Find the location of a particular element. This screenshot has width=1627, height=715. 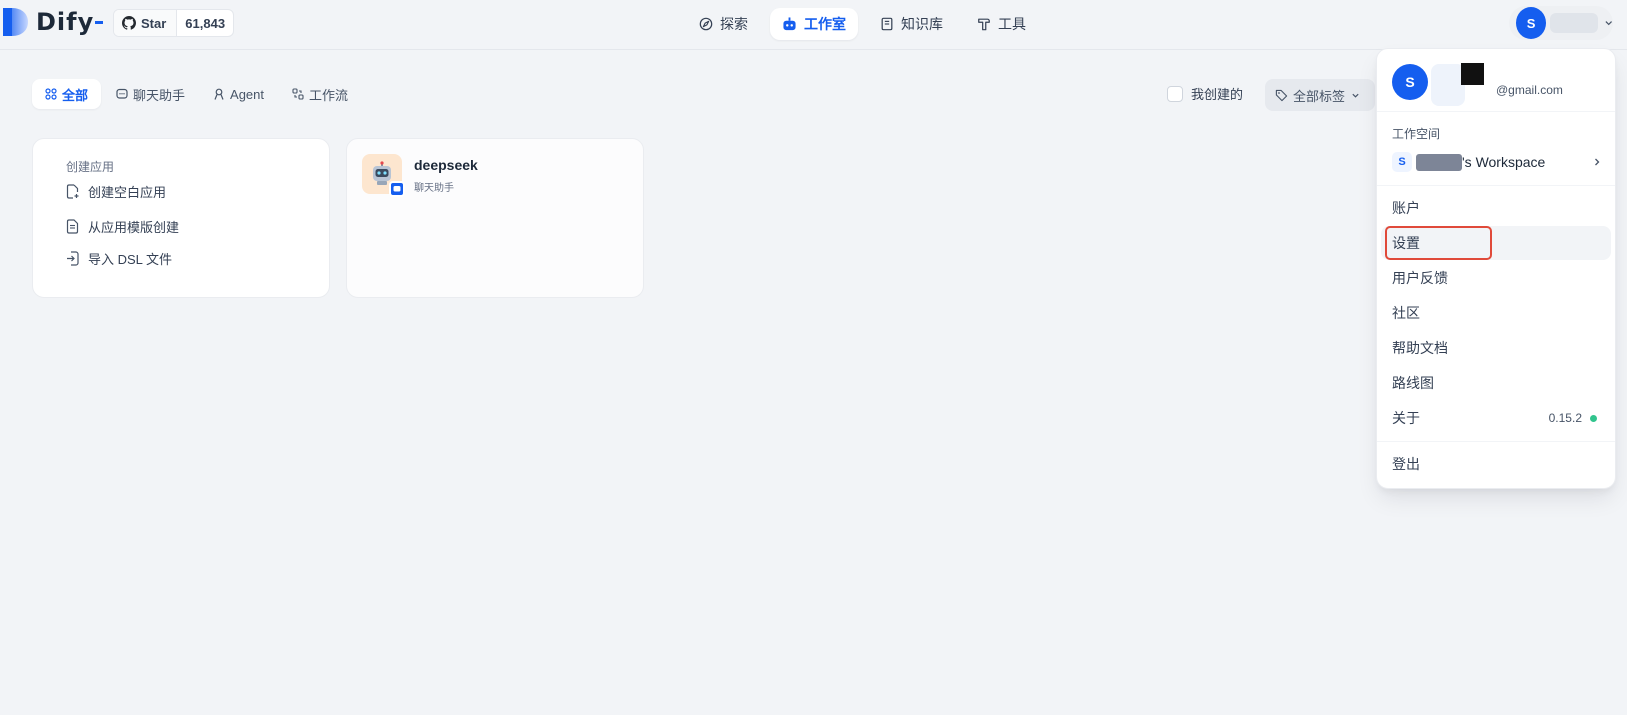

settings-highlight-annotation is located at coordinates (1438, 243).